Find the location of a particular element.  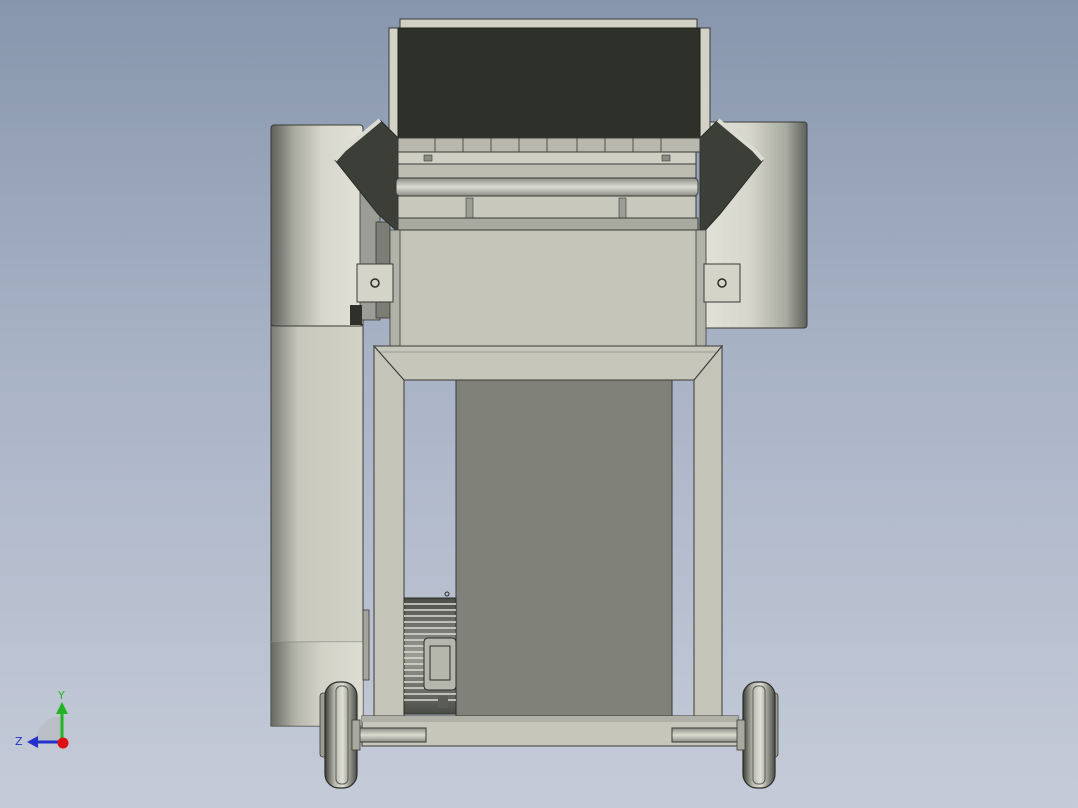

left-belt-guard is located at coordinates (320, 524).